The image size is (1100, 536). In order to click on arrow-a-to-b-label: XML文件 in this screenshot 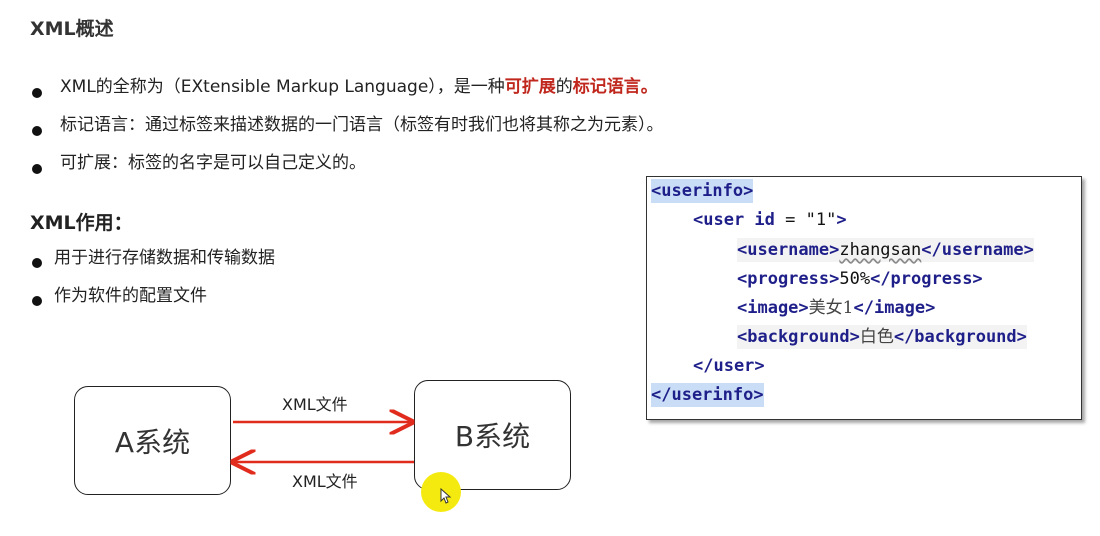, I will do `click(315, 404)`.